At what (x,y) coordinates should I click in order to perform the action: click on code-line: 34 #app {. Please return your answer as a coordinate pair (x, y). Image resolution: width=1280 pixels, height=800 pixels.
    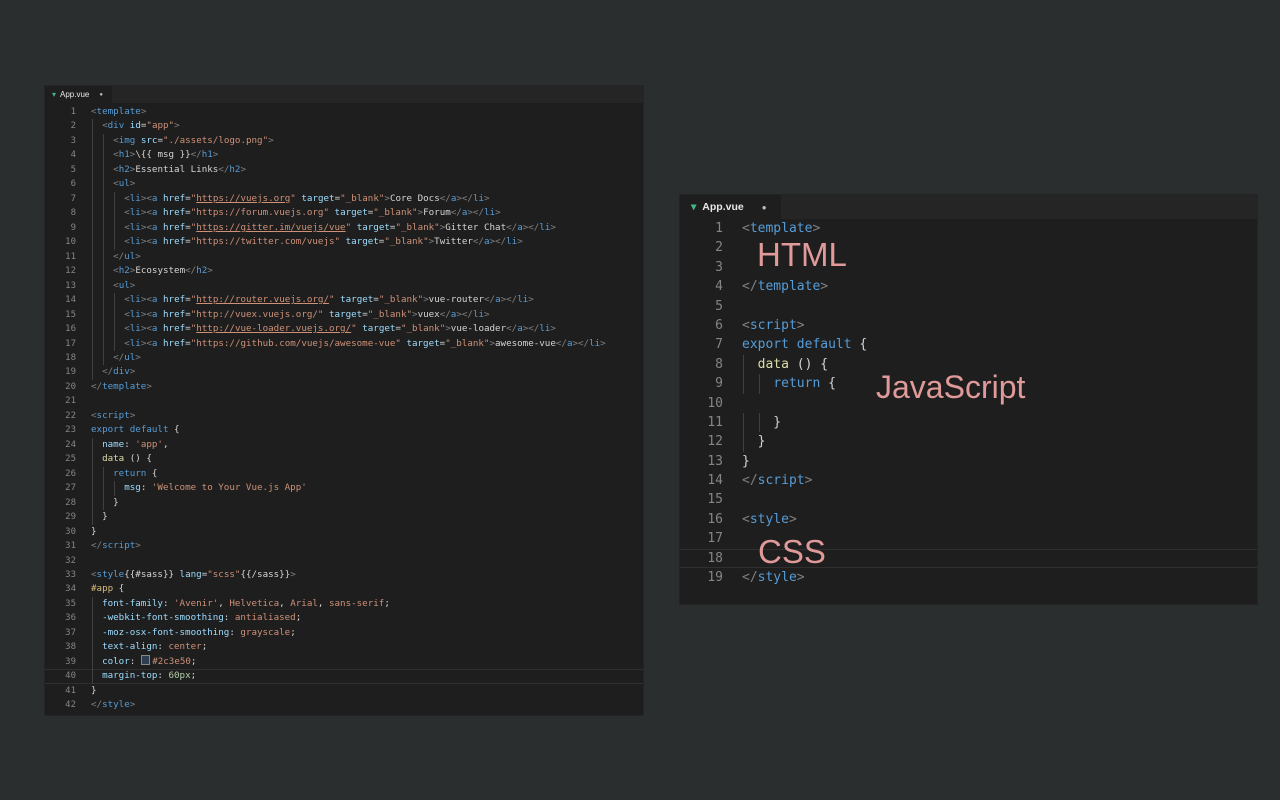
    Looking at the image, I should click on (344, 589).